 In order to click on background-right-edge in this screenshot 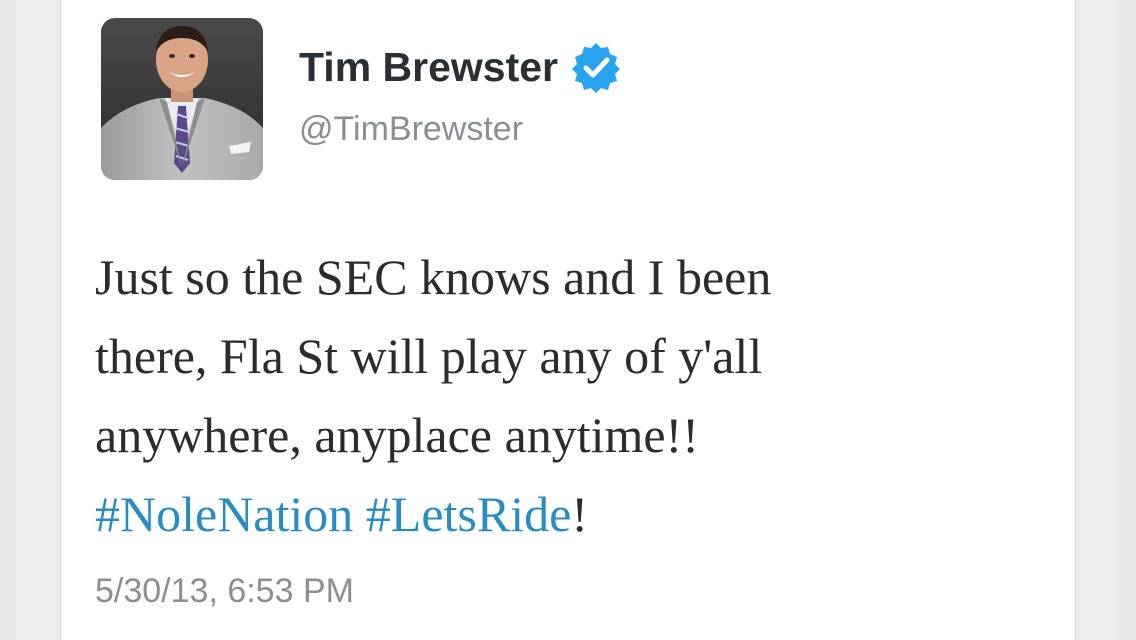, I will do `click(1120, 320)`.